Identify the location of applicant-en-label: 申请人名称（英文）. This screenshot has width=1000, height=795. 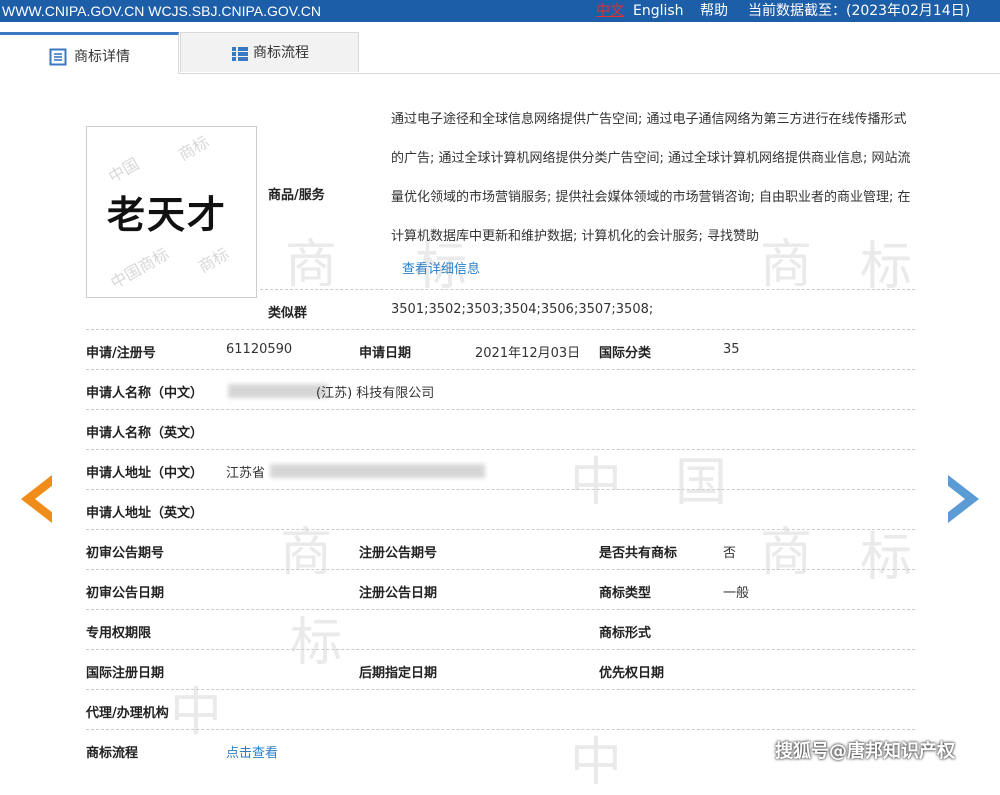
(145, 433).